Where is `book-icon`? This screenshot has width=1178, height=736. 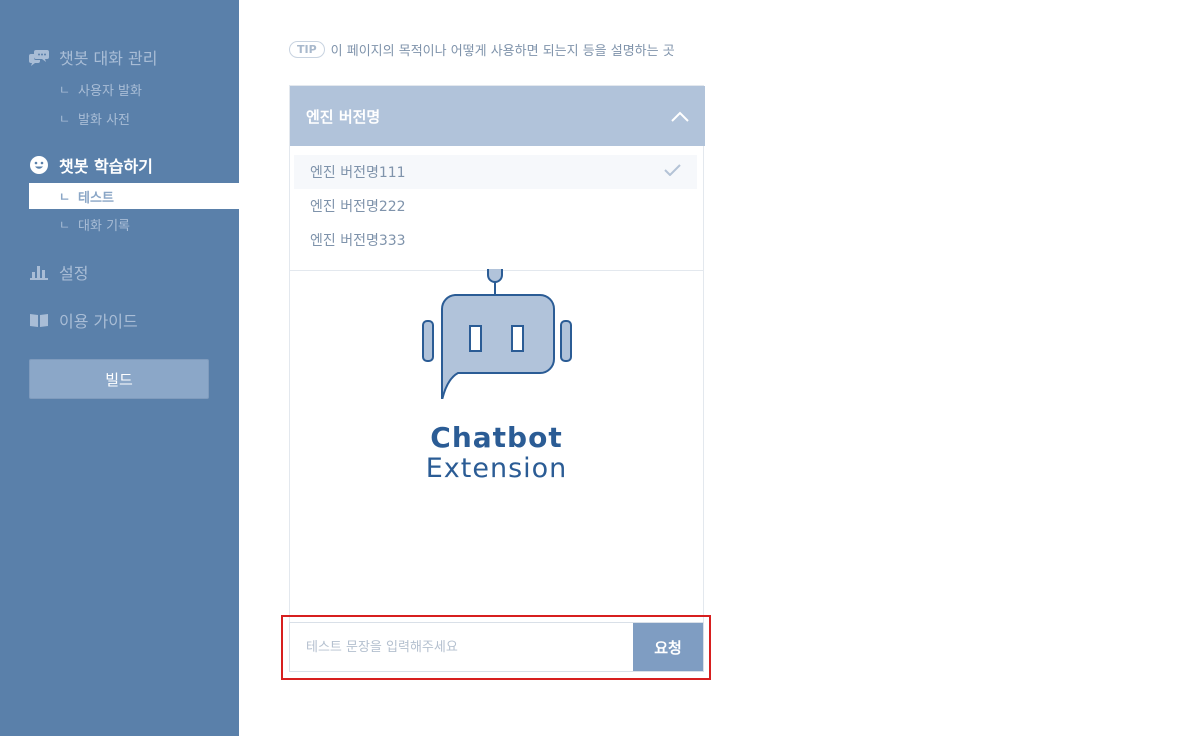
book-icon is located at coordinates (39, 320).